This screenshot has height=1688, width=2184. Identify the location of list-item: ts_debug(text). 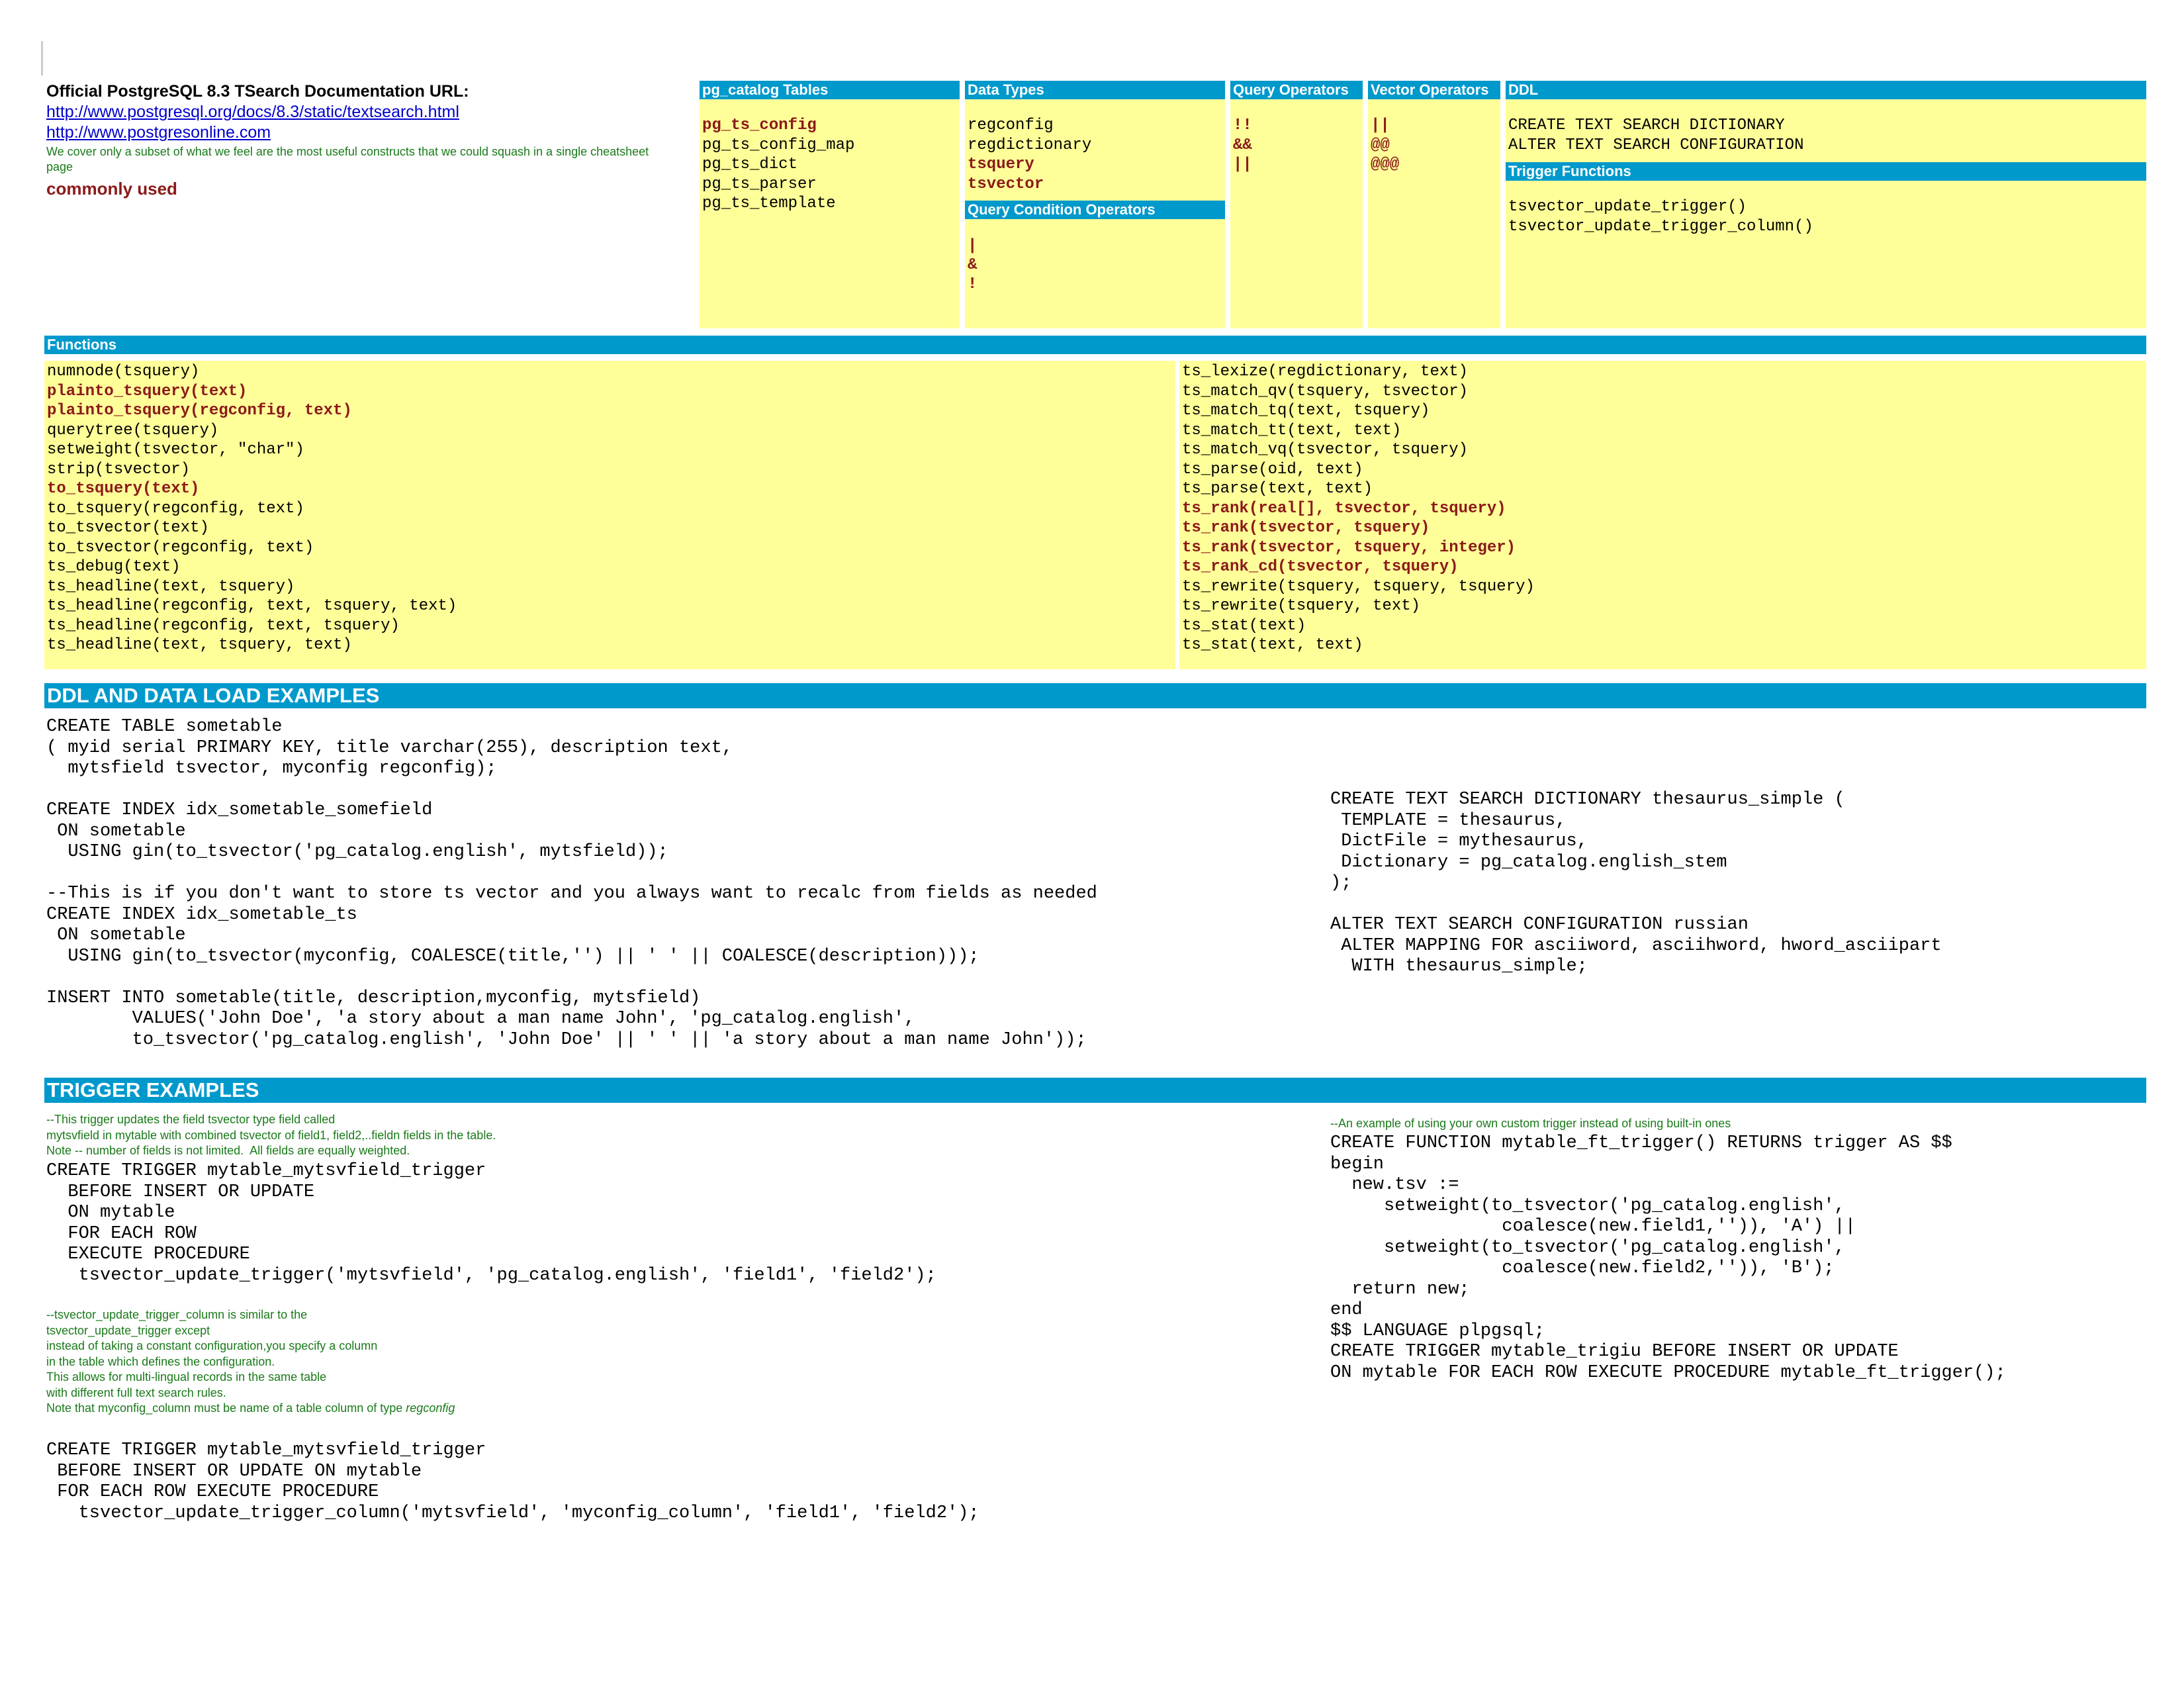
(114, 567).